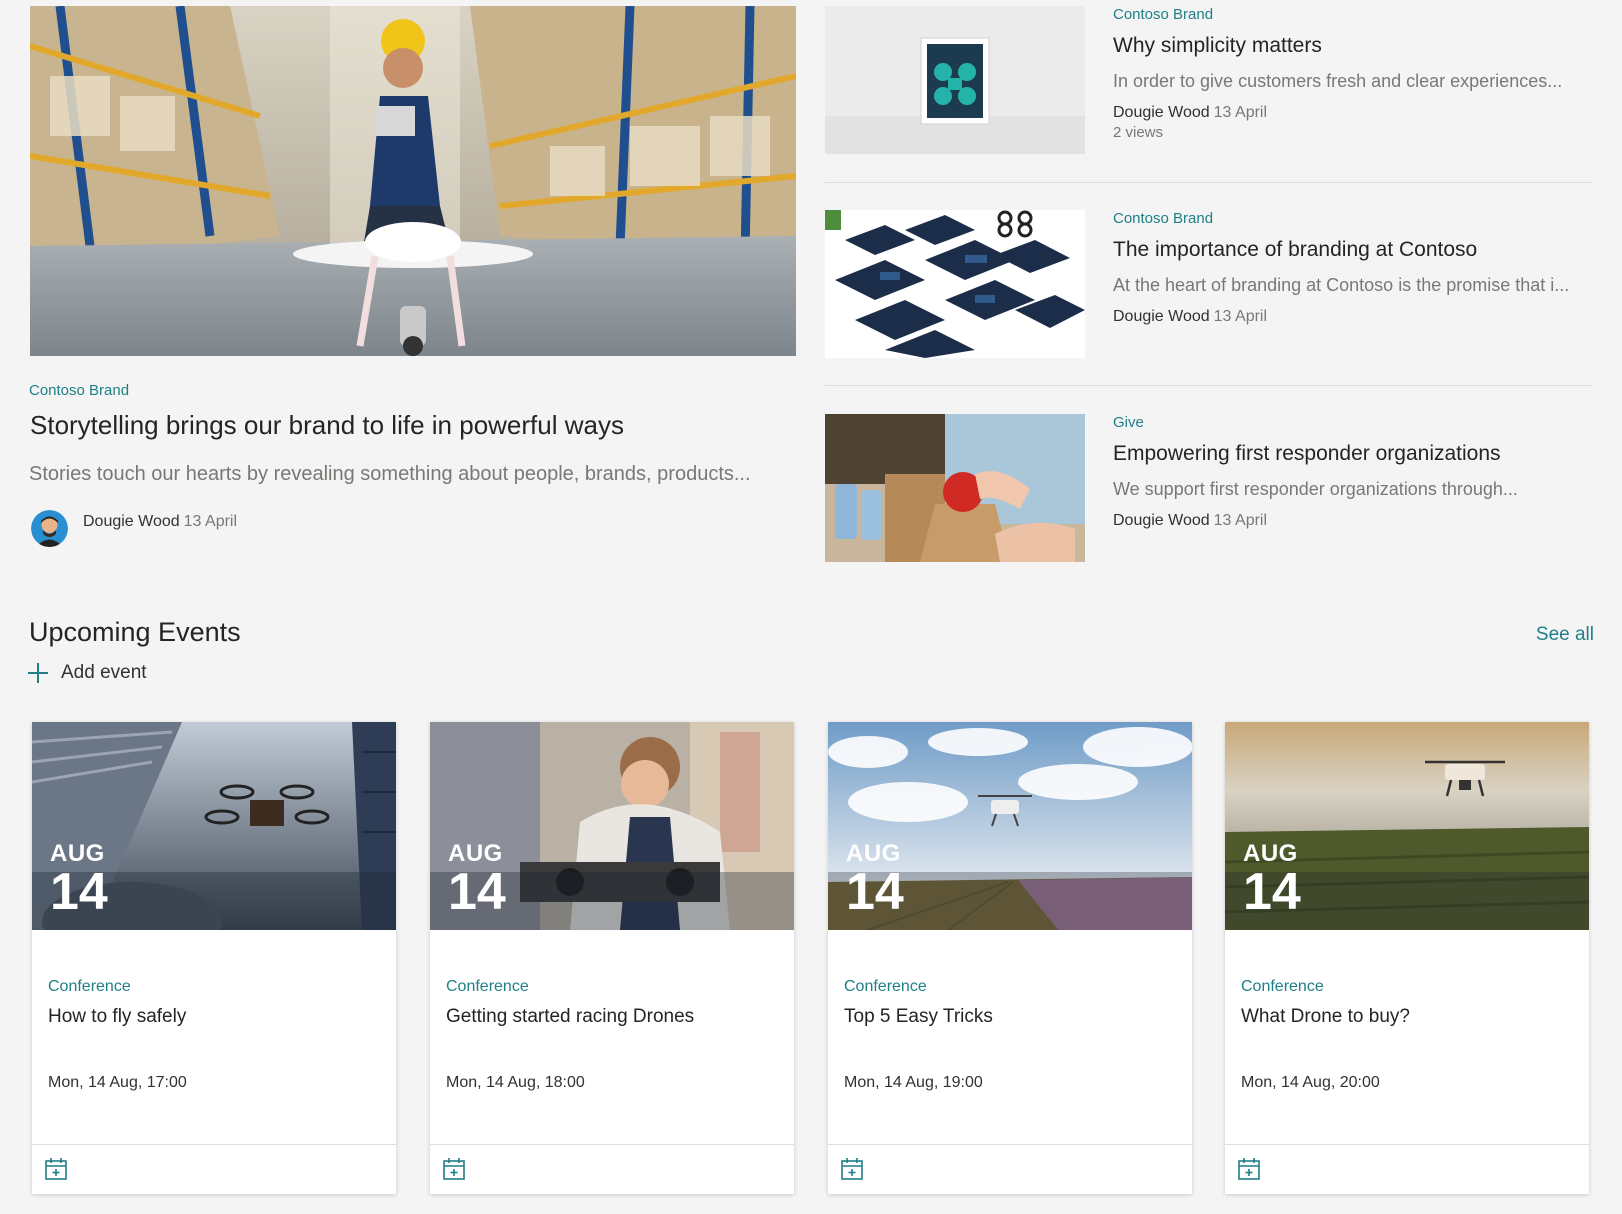 Image resolution: width=1622 pixels, height=1214 pixels. What do you see at coordinates (1310, 1082) in the screenshot?
I see `event-time: Mon, 14 Aug, 20:00` at bounding box center [1310, 1082].